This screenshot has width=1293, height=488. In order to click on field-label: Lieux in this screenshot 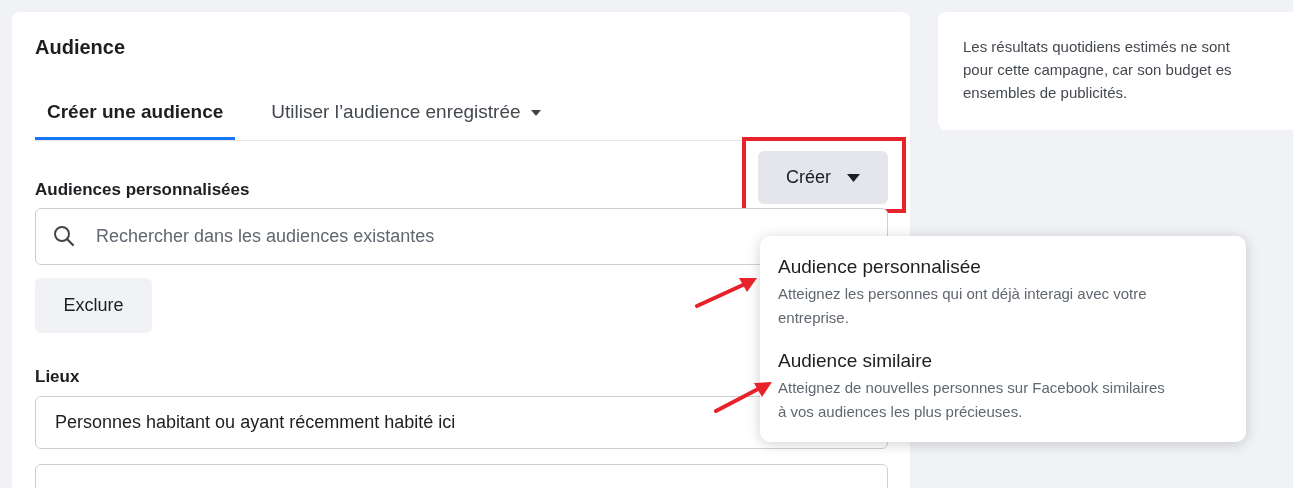, I will do `click(57, 377)`.